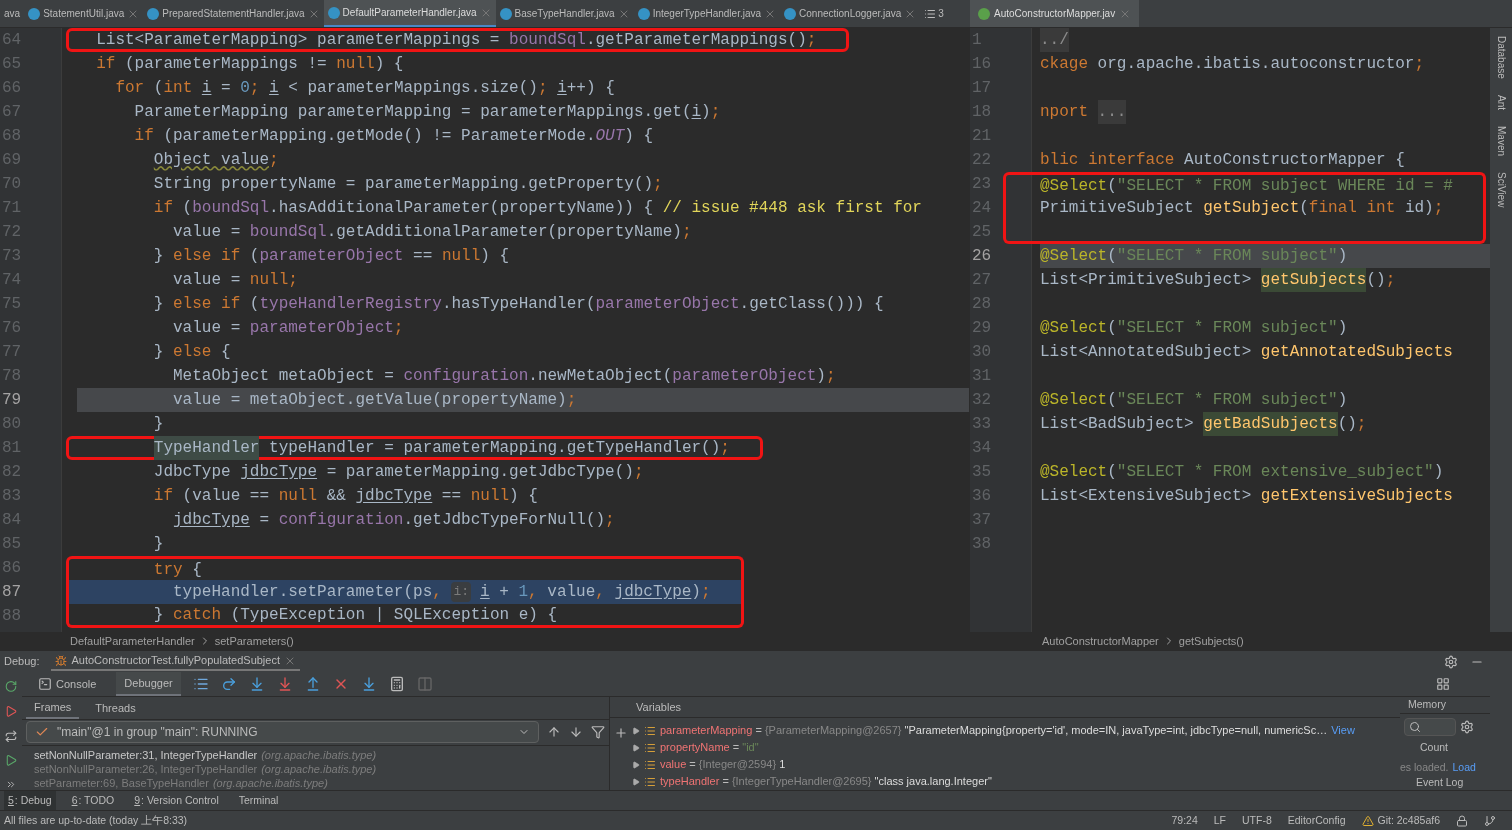 The width and height of the screenshot is (1512, 830). Describe the element at coordinates (1242, 472) in the screenshot. I see `code-line: @Select("SELECT * FROM extensive_subject")` at that location.